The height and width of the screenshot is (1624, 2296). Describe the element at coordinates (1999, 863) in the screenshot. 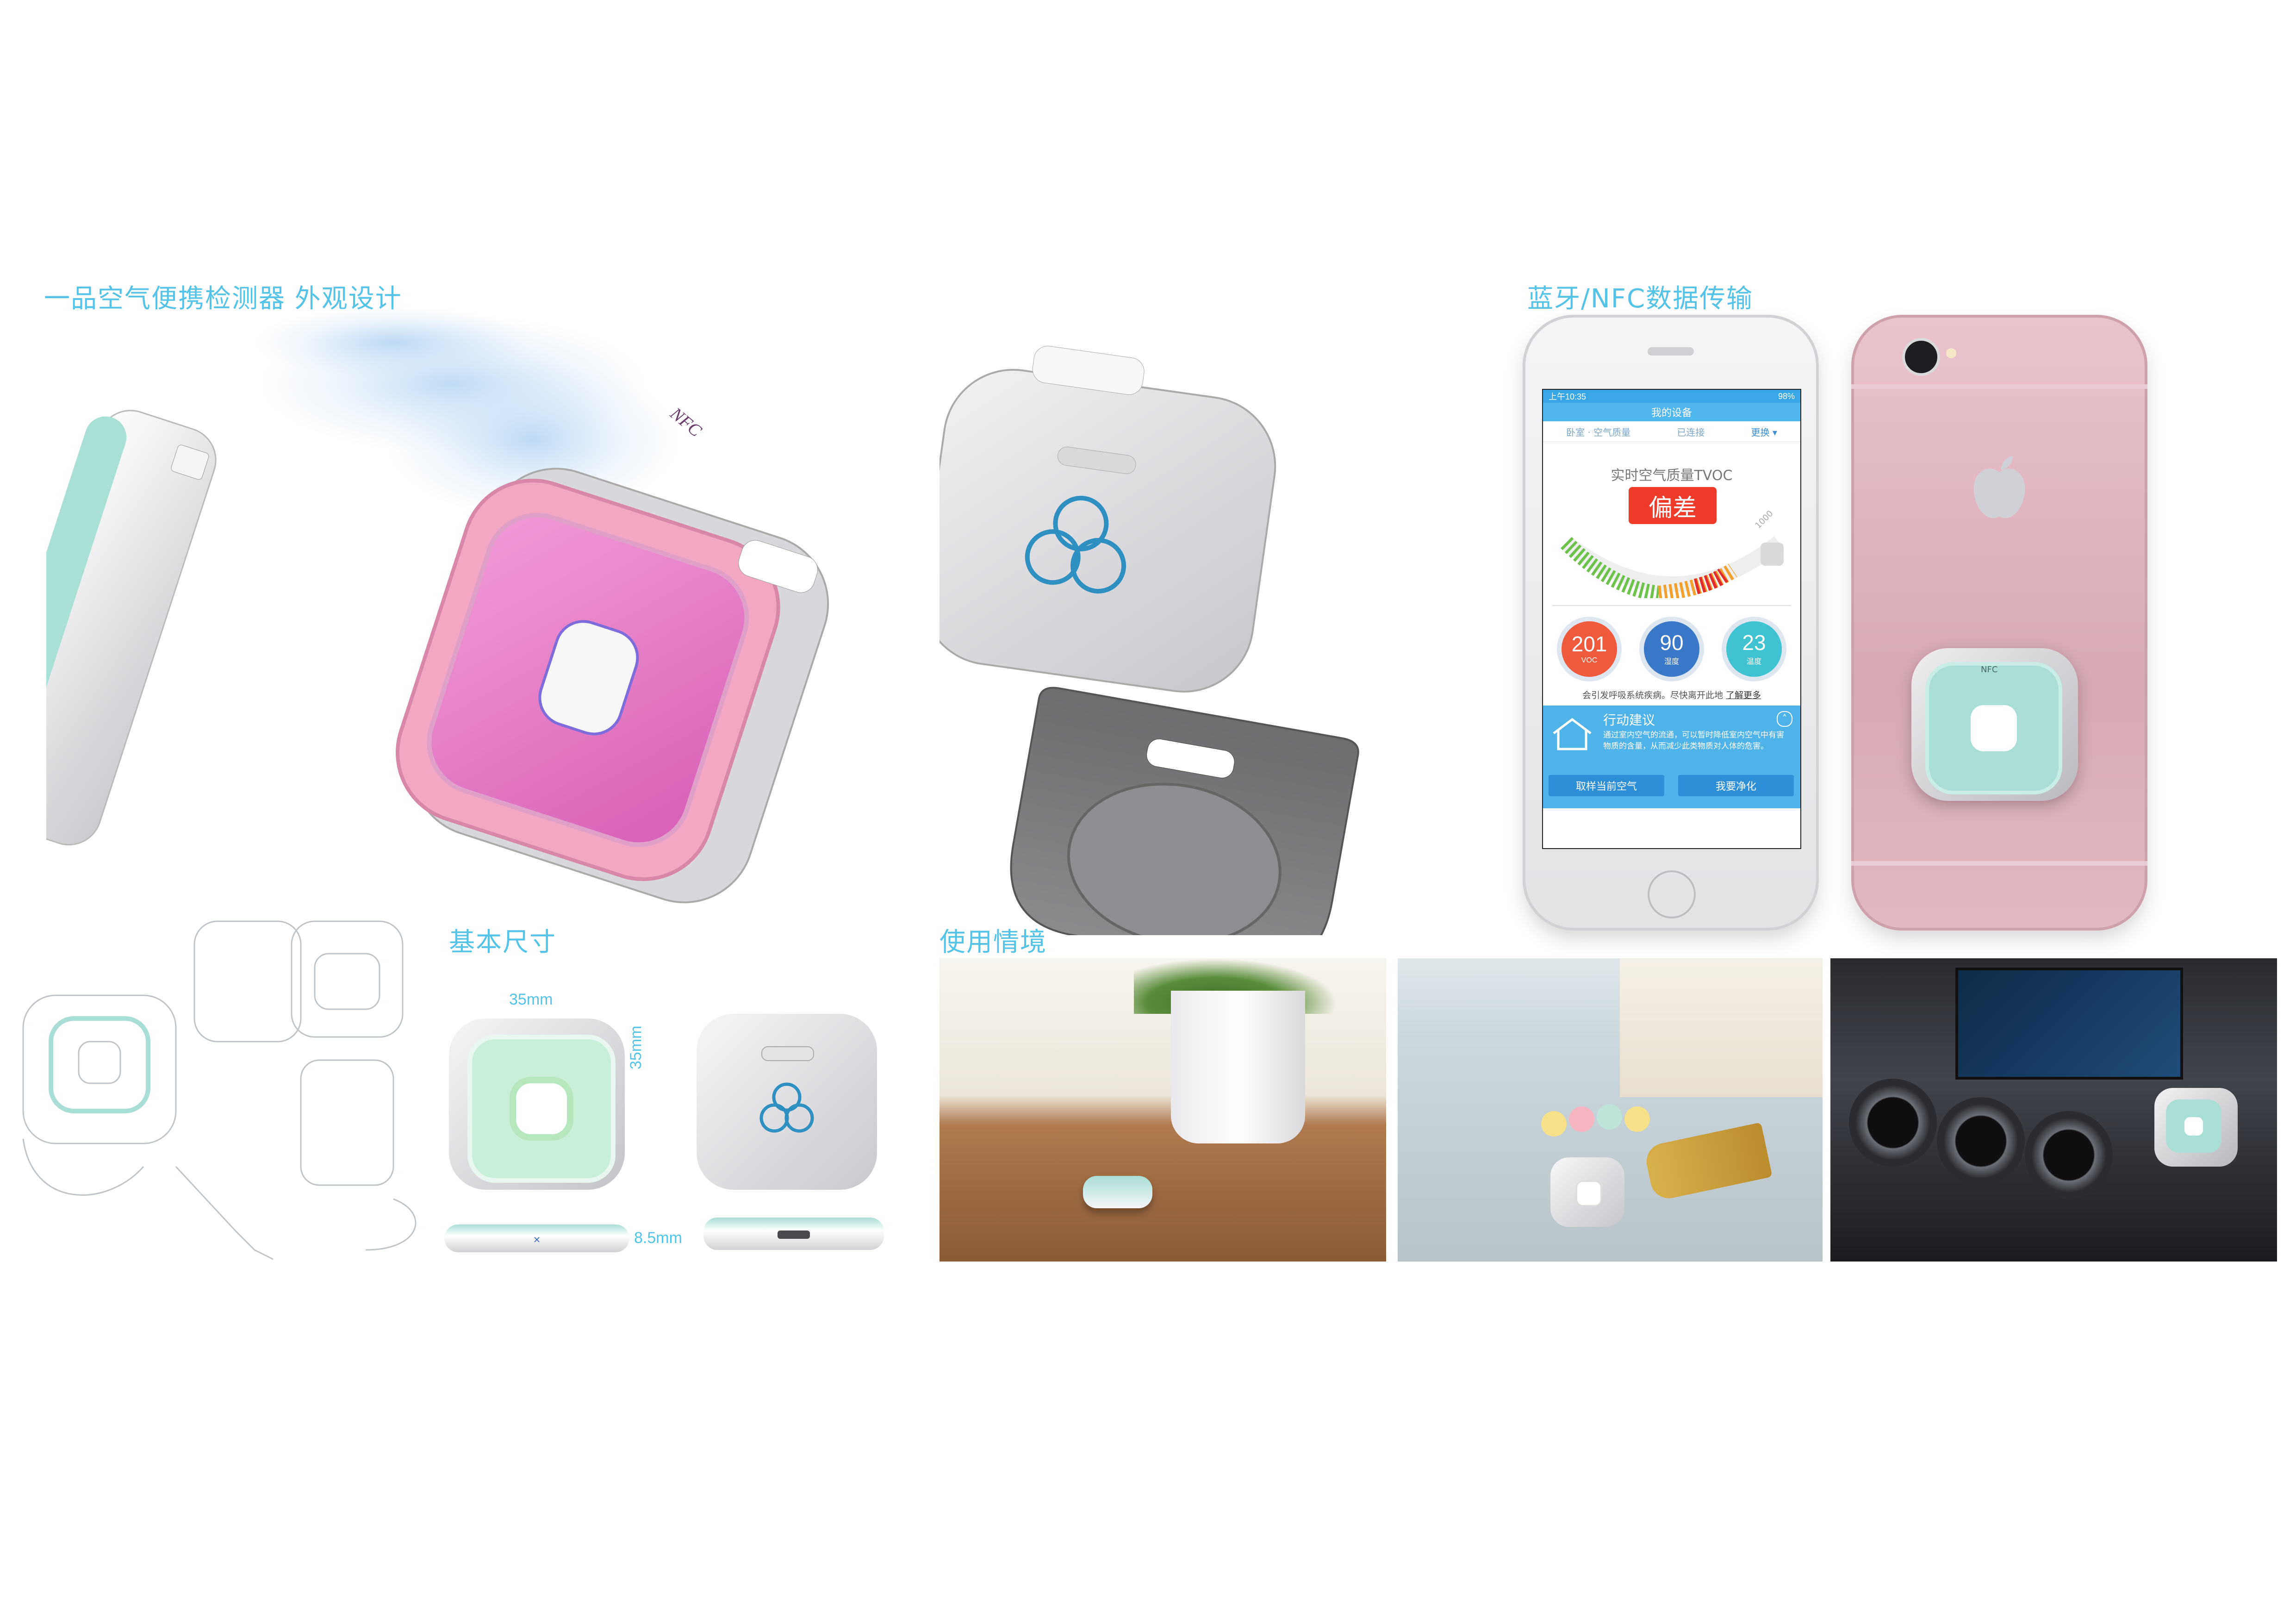

I see `antenna-line-bottom` at that location.